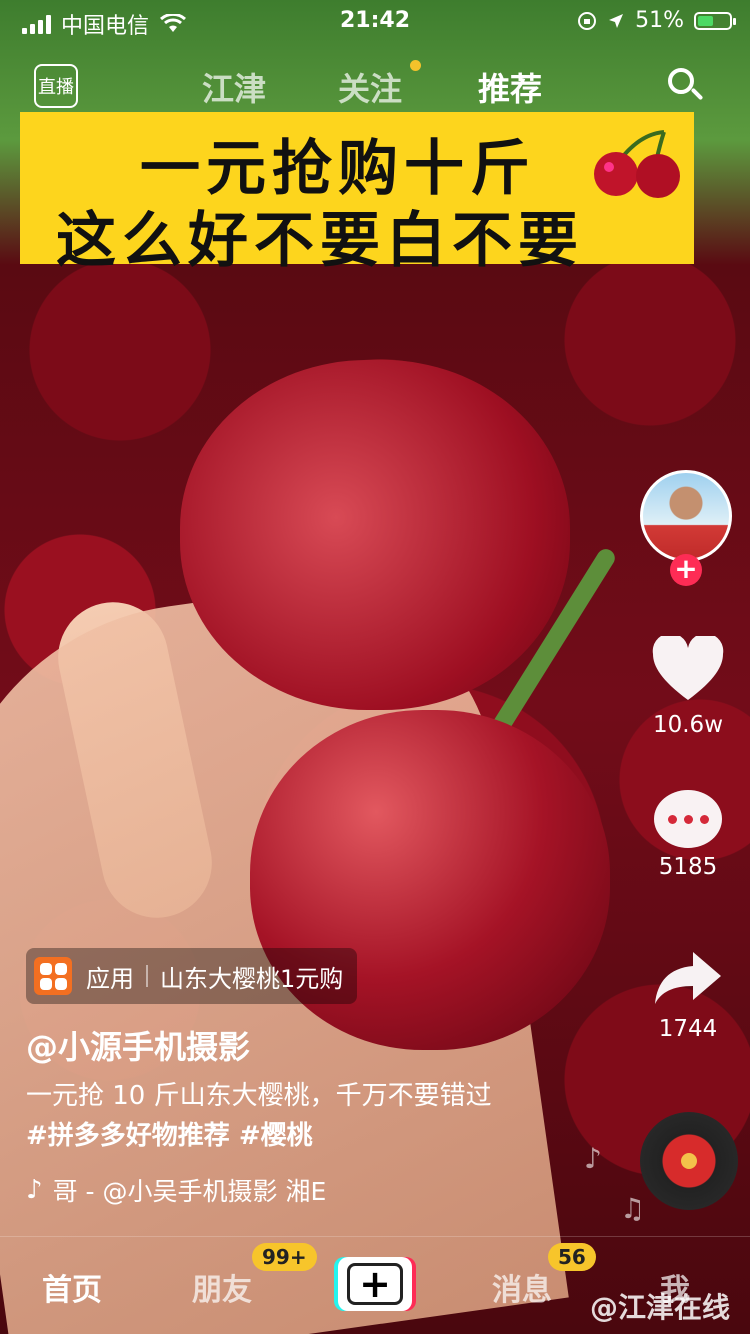  What do you see at coordinates (234, 87) in the screenshot?
I see `tab-jiangjin: 江津` at bounding box center [234, 87].